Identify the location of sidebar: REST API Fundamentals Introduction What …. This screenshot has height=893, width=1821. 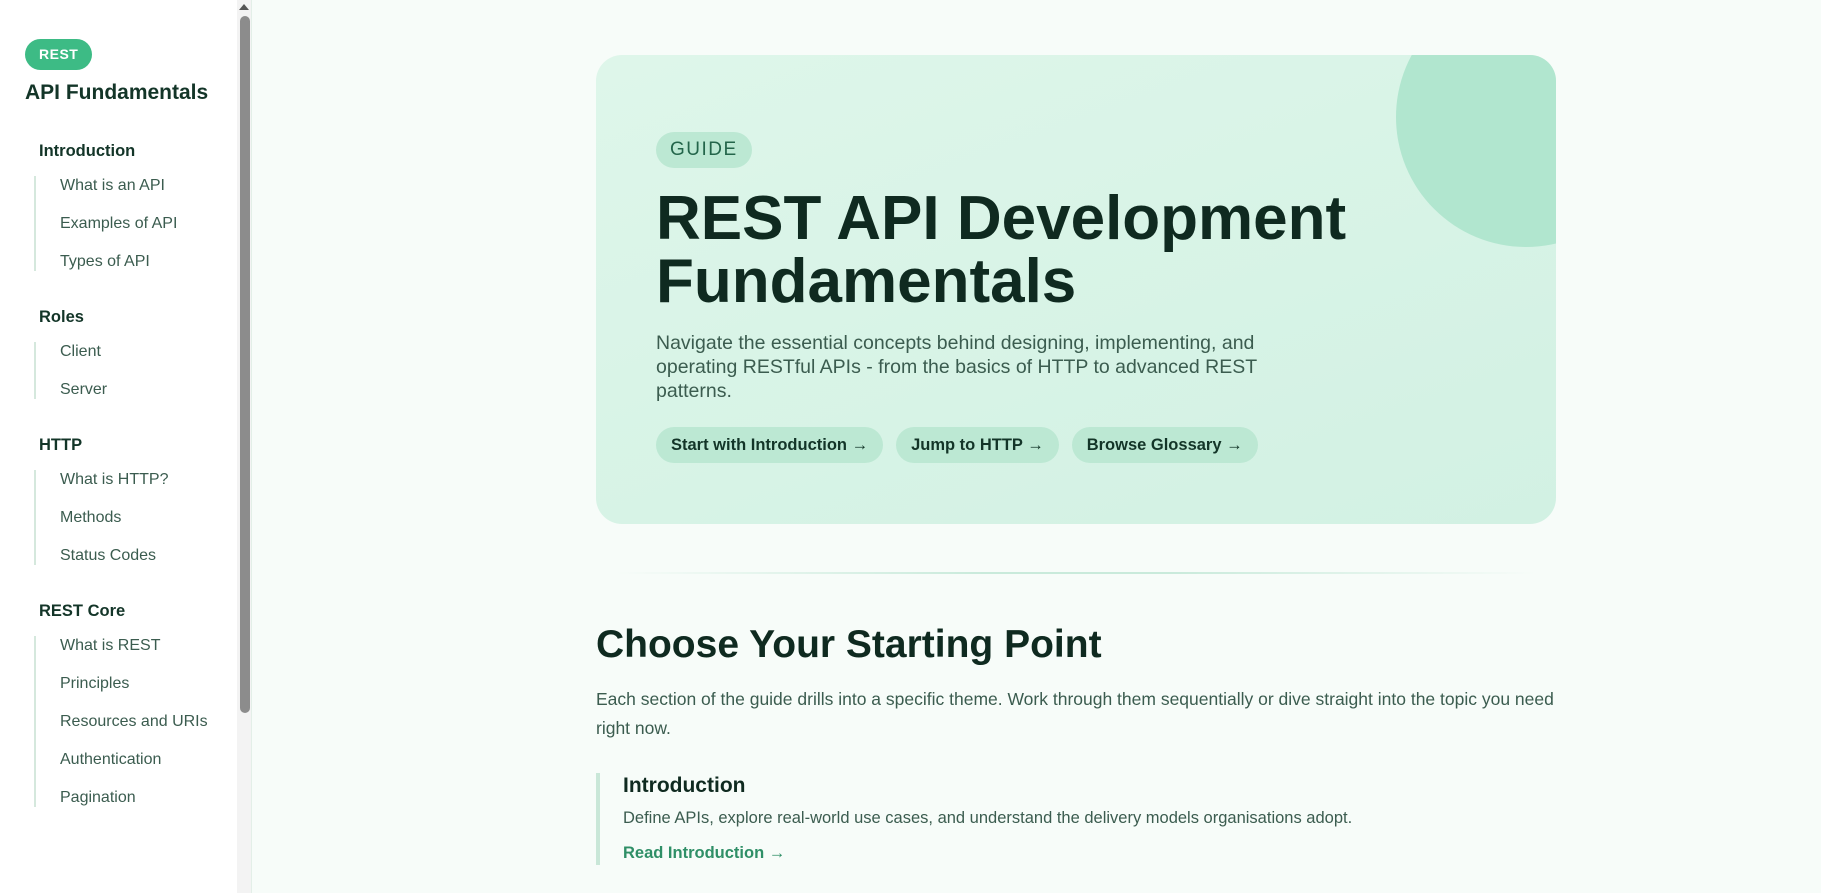
(126, 446).